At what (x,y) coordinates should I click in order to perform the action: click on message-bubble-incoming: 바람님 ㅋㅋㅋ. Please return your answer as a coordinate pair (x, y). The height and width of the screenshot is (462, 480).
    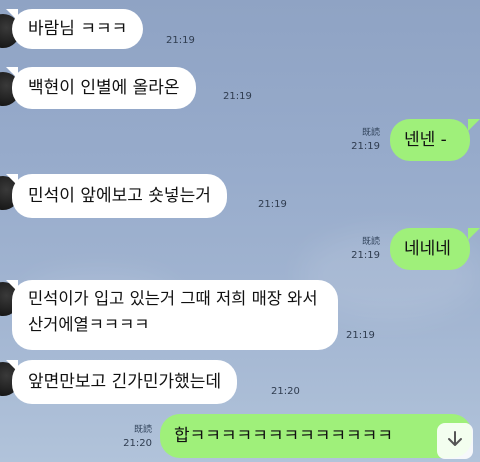
    Looking at the image, I should click on (78, 29).